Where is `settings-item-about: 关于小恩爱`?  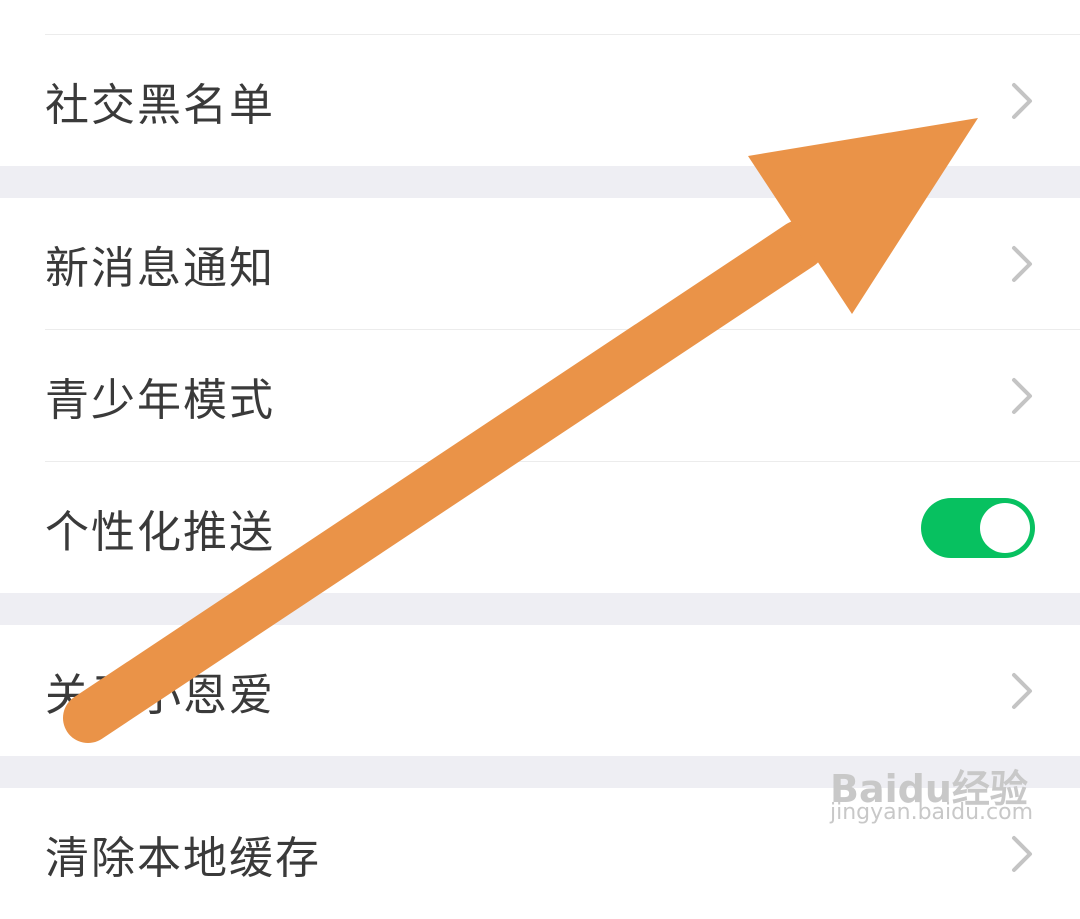
settings-item-about: 关于小恩爱 is located at coordinates (540, 690).